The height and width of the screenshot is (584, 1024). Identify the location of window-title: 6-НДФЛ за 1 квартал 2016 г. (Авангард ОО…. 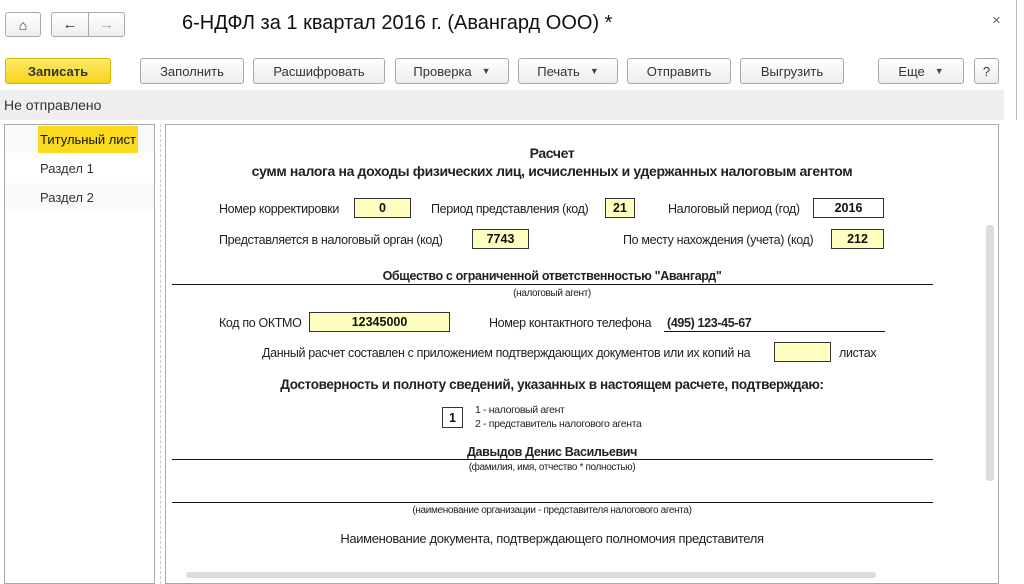
(397, 23).